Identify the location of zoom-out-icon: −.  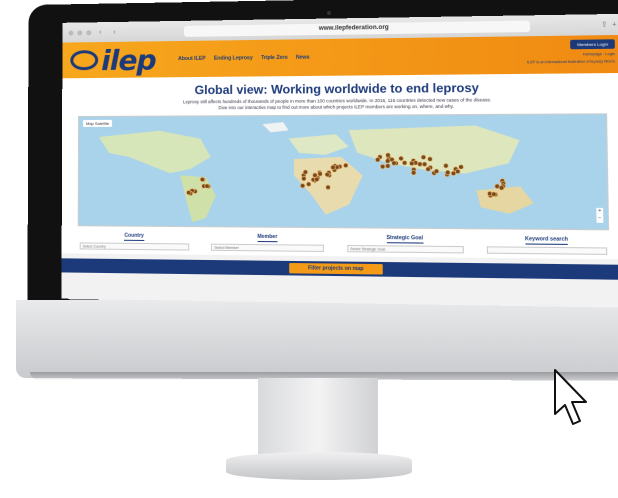
(599, 219).